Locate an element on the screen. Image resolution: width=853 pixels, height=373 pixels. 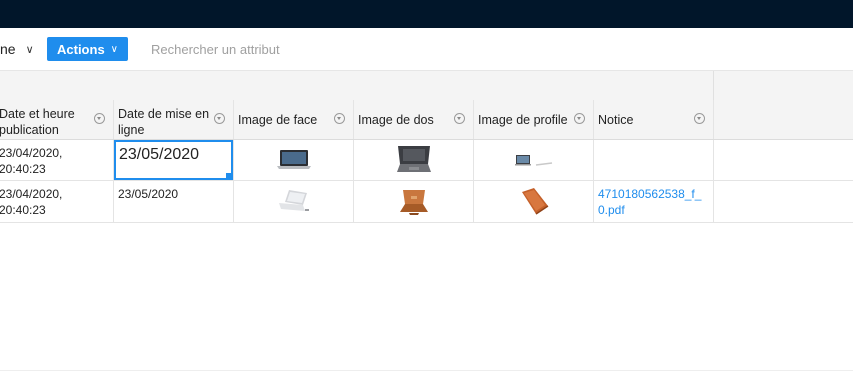
cell-notice: 4710180562538_f_0.pdf is located at coordinates (654, 201).